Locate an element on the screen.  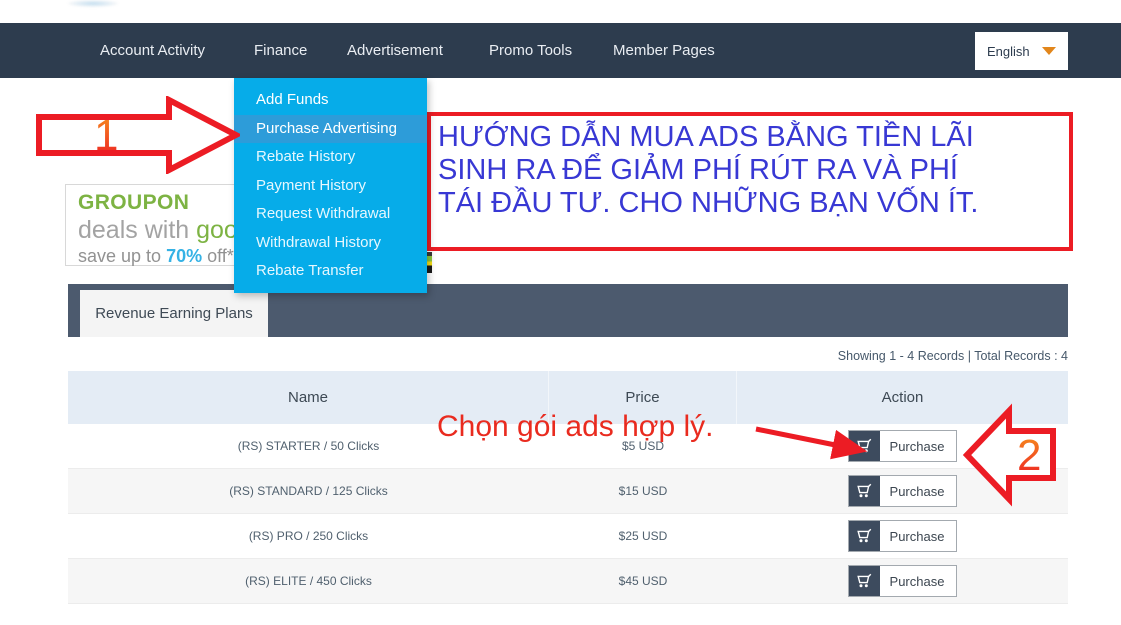
annotation-arrow is located at coordinates (811, 443).